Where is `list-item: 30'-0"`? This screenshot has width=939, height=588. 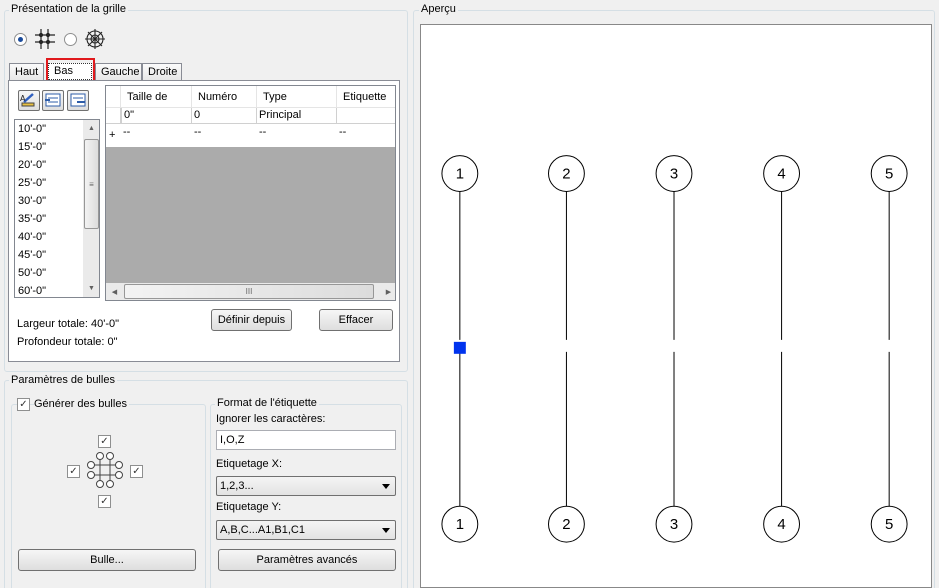
list-item: 30'-0" is located at coordinates (49, 201).